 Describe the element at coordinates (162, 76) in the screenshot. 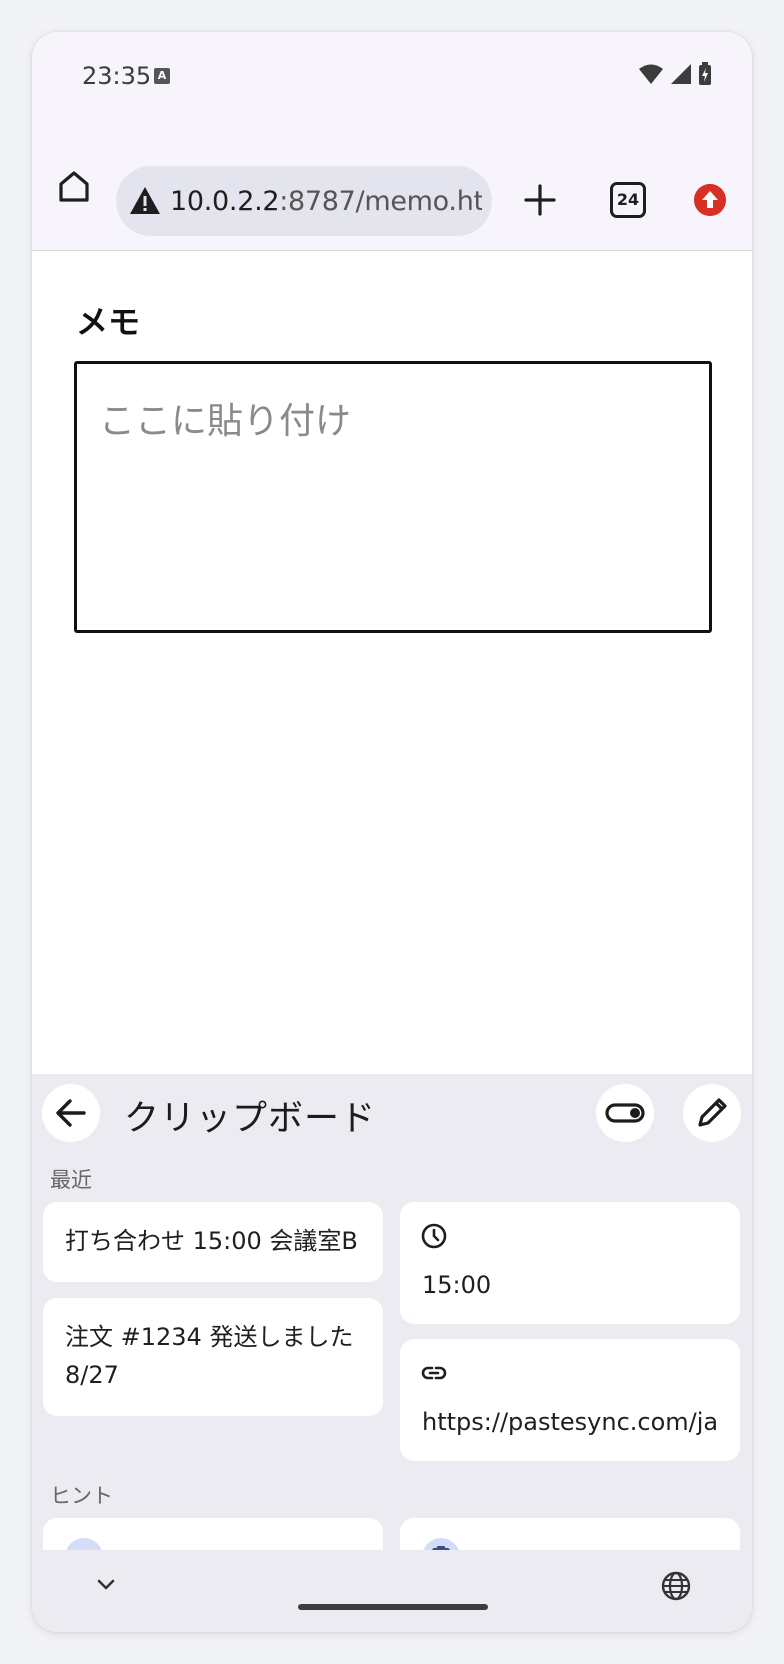

I see `a-box-icon: A` at that location.